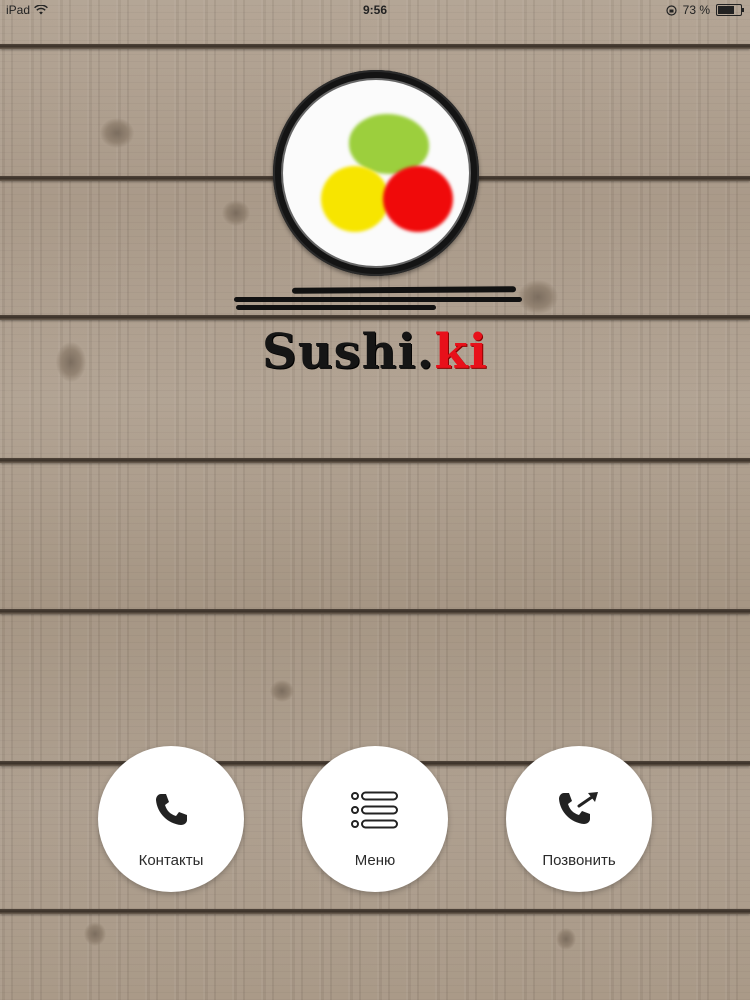 The image size is (750, 1000). Describe the element at coordinates (348, 352) in the screenshot. I see `brand-part-1: Sushi.` at that location.